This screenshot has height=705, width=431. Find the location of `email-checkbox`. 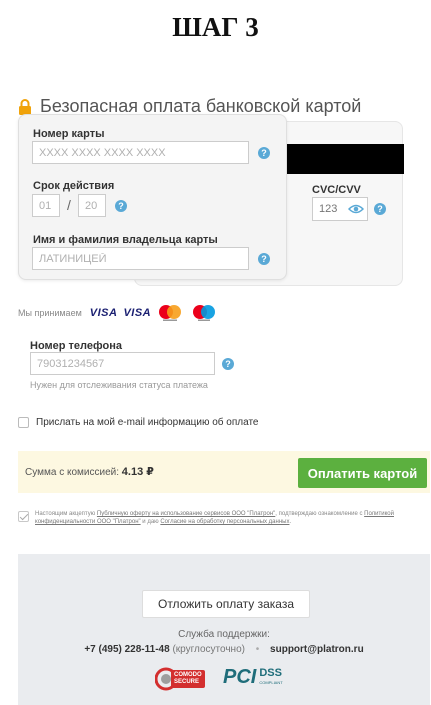

email-checkbox is located at coordinates (23, 422).